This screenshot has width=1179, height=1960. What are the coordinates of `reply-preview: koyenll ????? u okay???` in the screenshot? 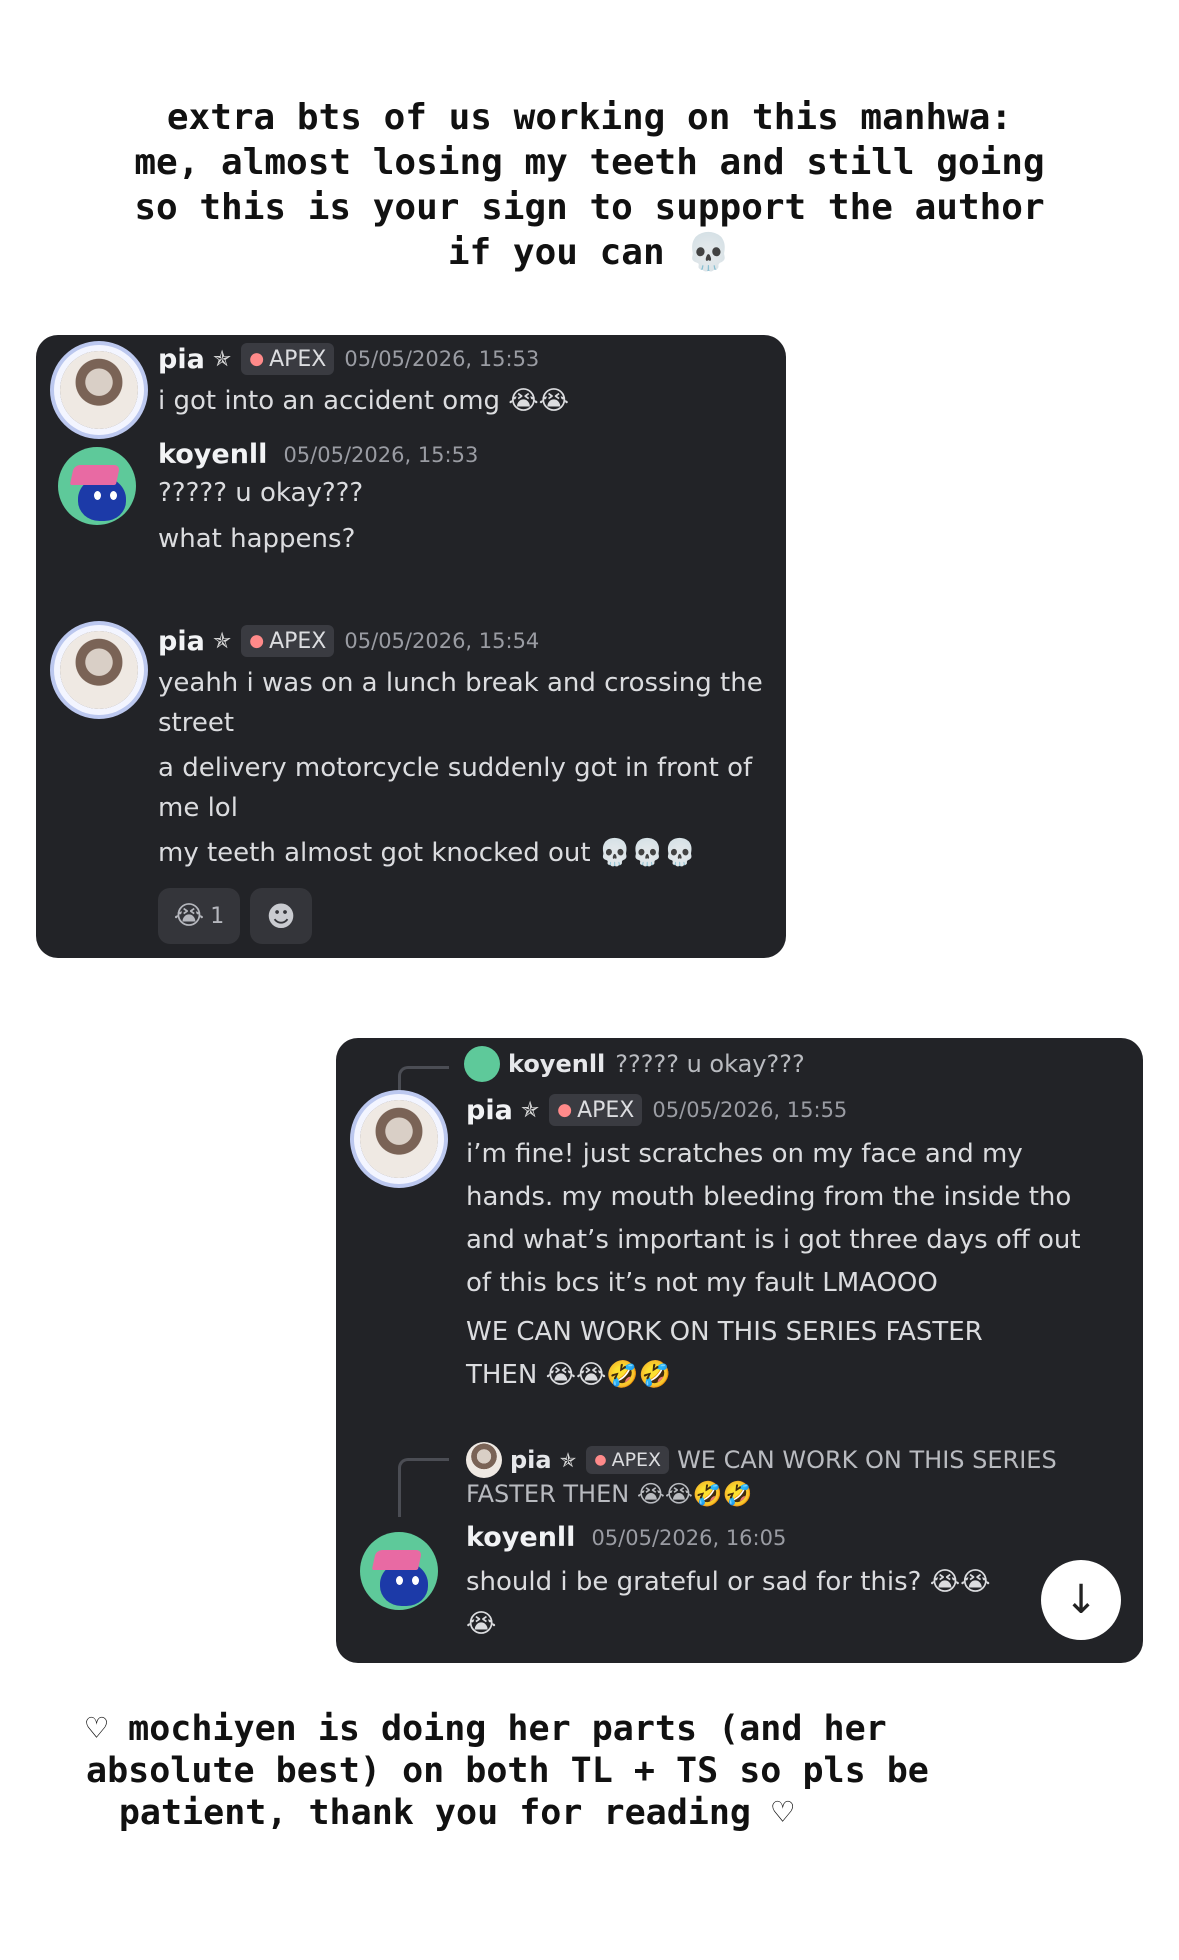 It's located at (634, 1064).